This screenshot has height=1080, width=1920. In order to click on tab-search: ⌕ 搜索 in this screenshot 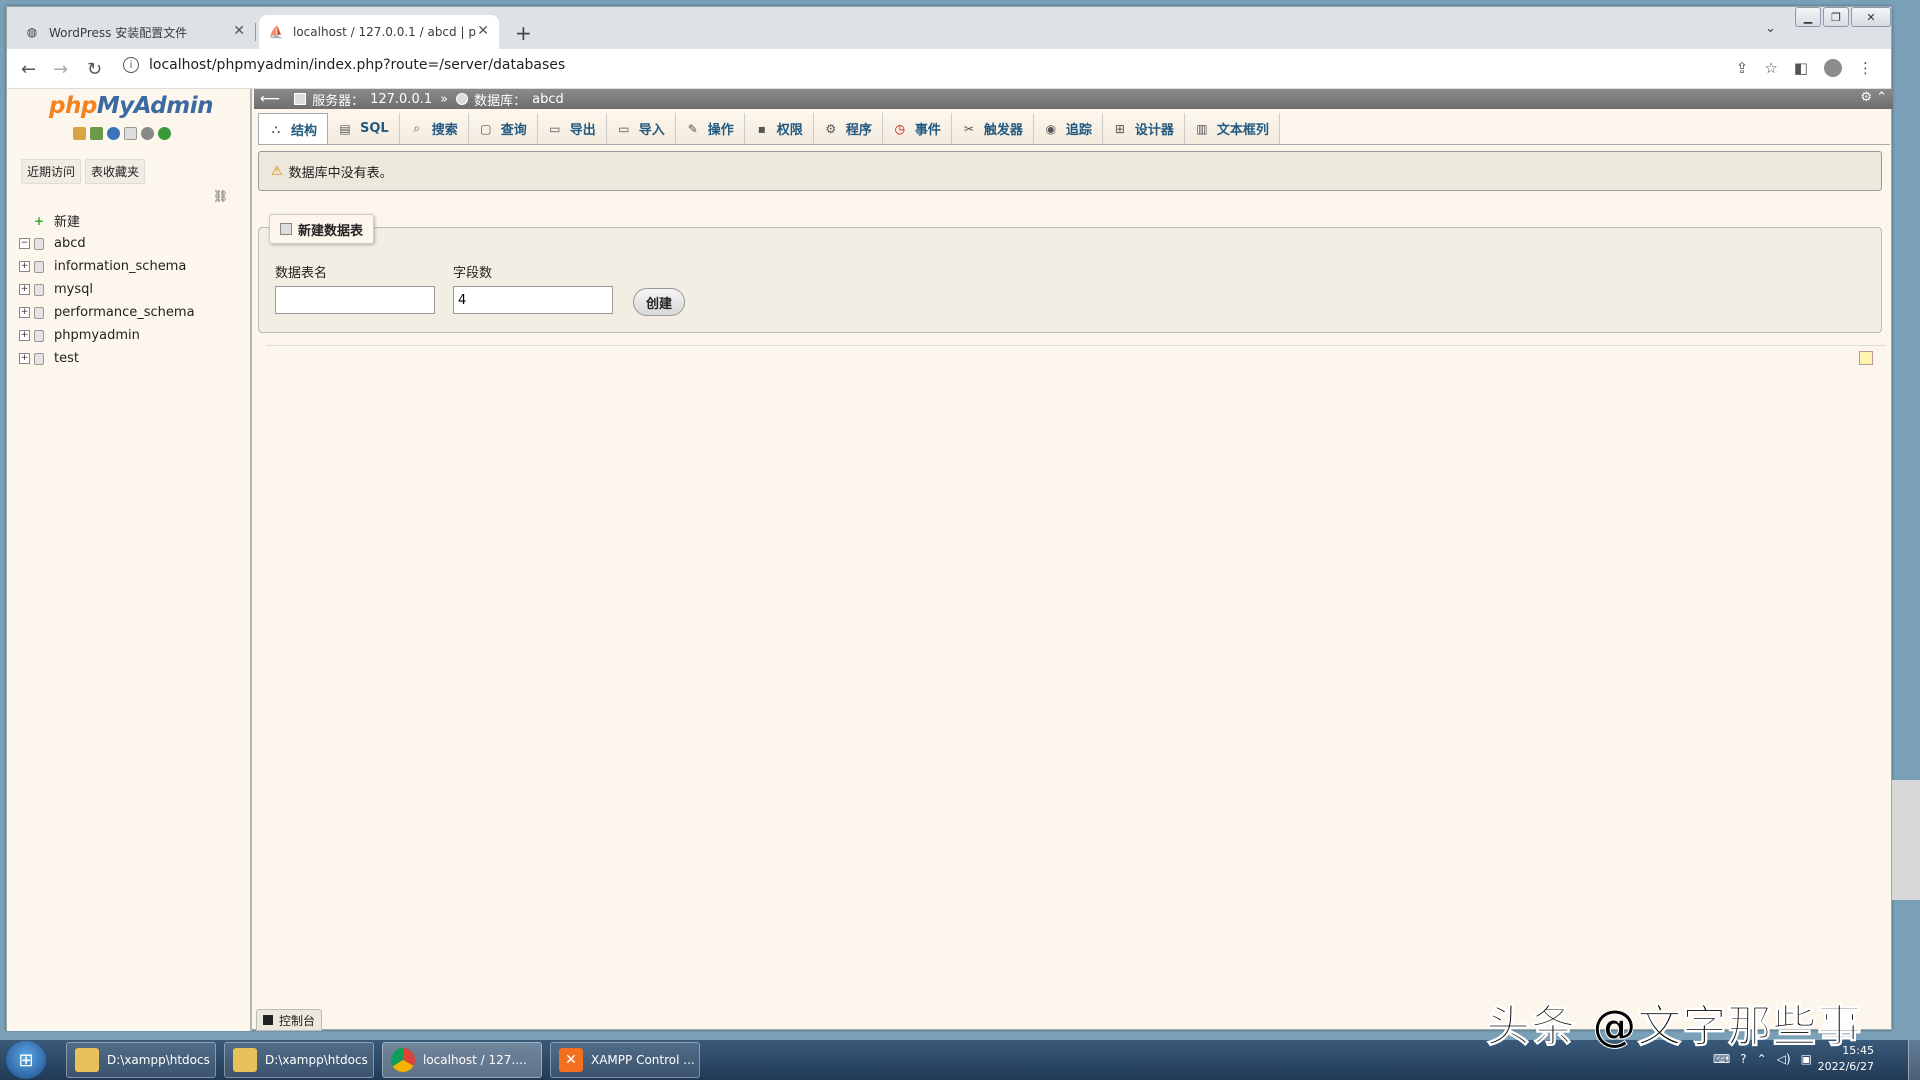, I will do `click(434, 128)`.